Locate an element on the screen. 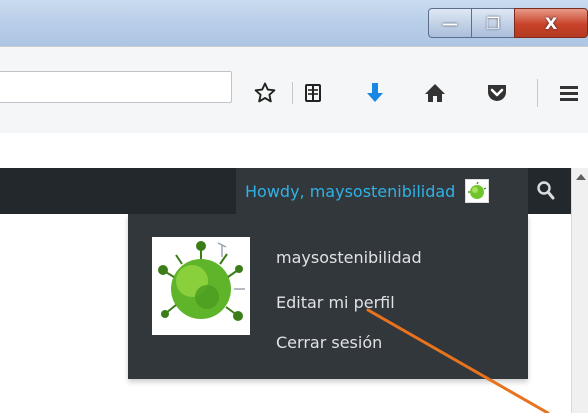 This screenshot has width=588, height=413. pocket-icon is located at coordinates (497, 93).